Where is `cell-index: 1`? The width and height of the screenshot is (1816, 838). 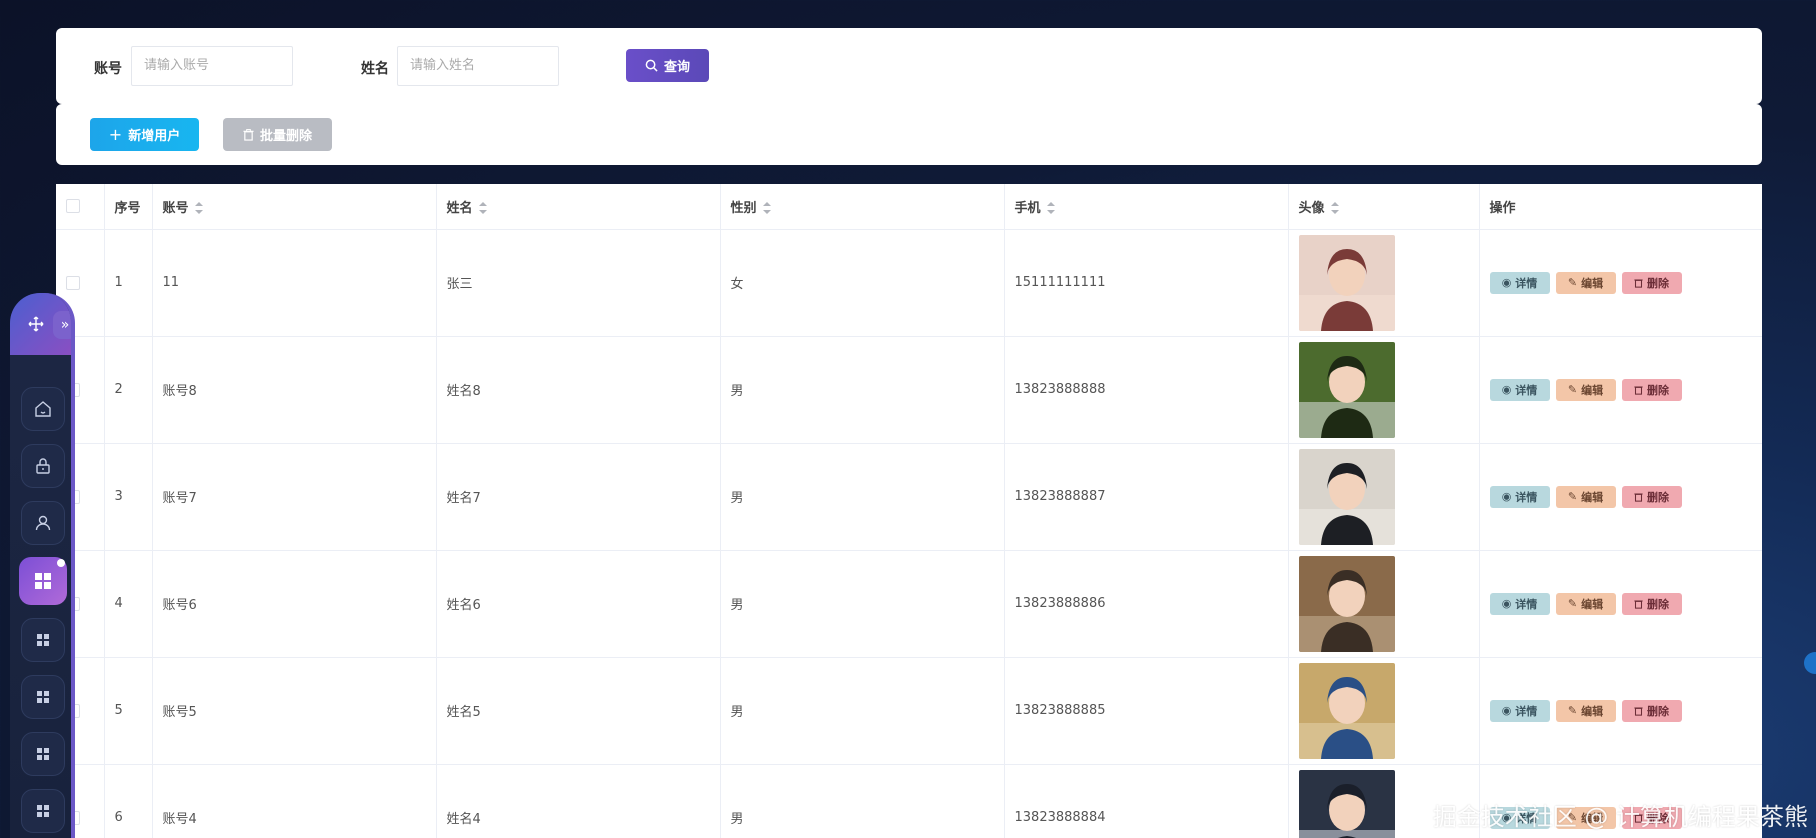
cell-index: 1 is located at coordinates (128, 283).